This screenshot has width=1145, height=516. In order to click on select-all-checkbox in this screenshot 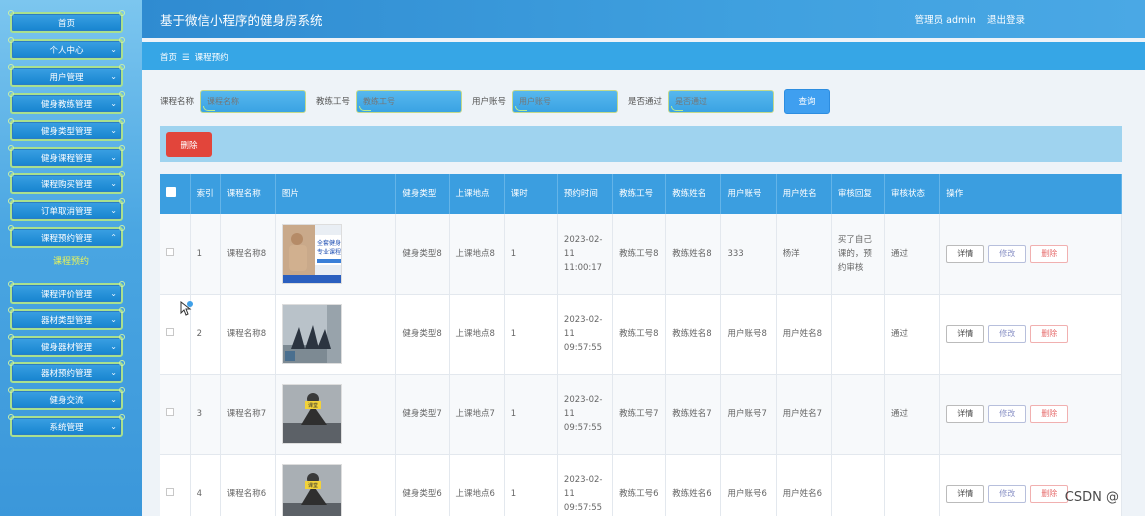, I will do `click(171, 191)`.